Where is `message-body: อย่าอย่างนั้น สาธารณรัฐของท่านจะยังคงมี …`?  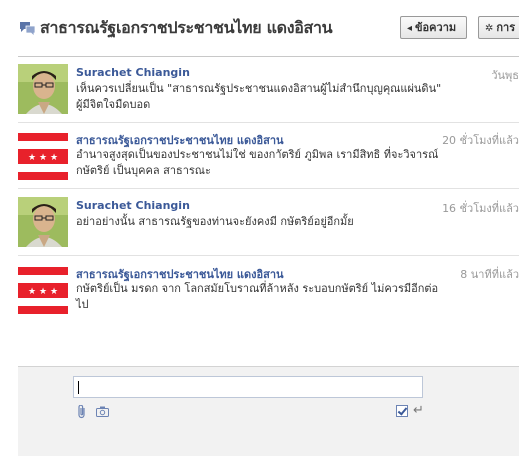 message-body: อย่าอย่างนั้น สาธารณรัฐของท่านจะยังคงมี … is located at coordinates (266, 222).